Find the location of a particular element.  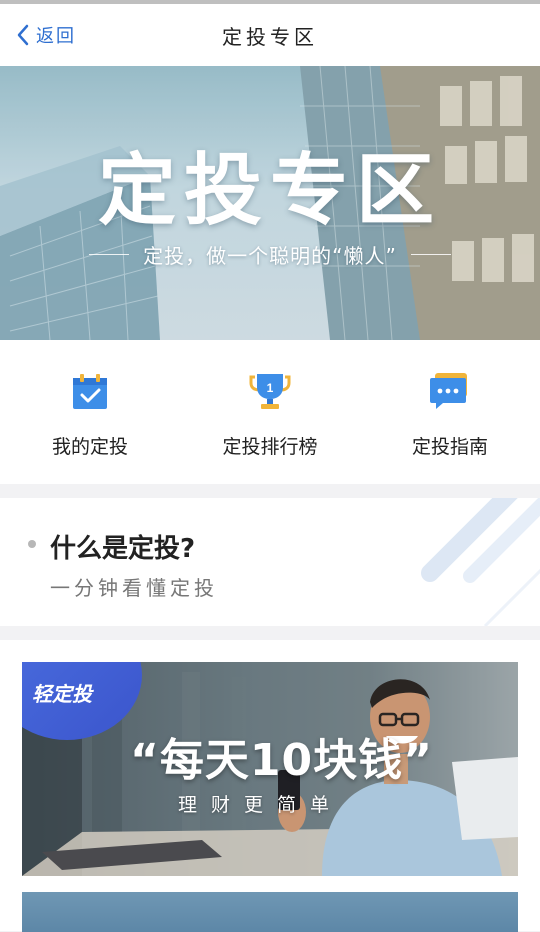

what-is-card: 什么是定投? 一分钟看懂定投 is located at coordinates (270, 562).